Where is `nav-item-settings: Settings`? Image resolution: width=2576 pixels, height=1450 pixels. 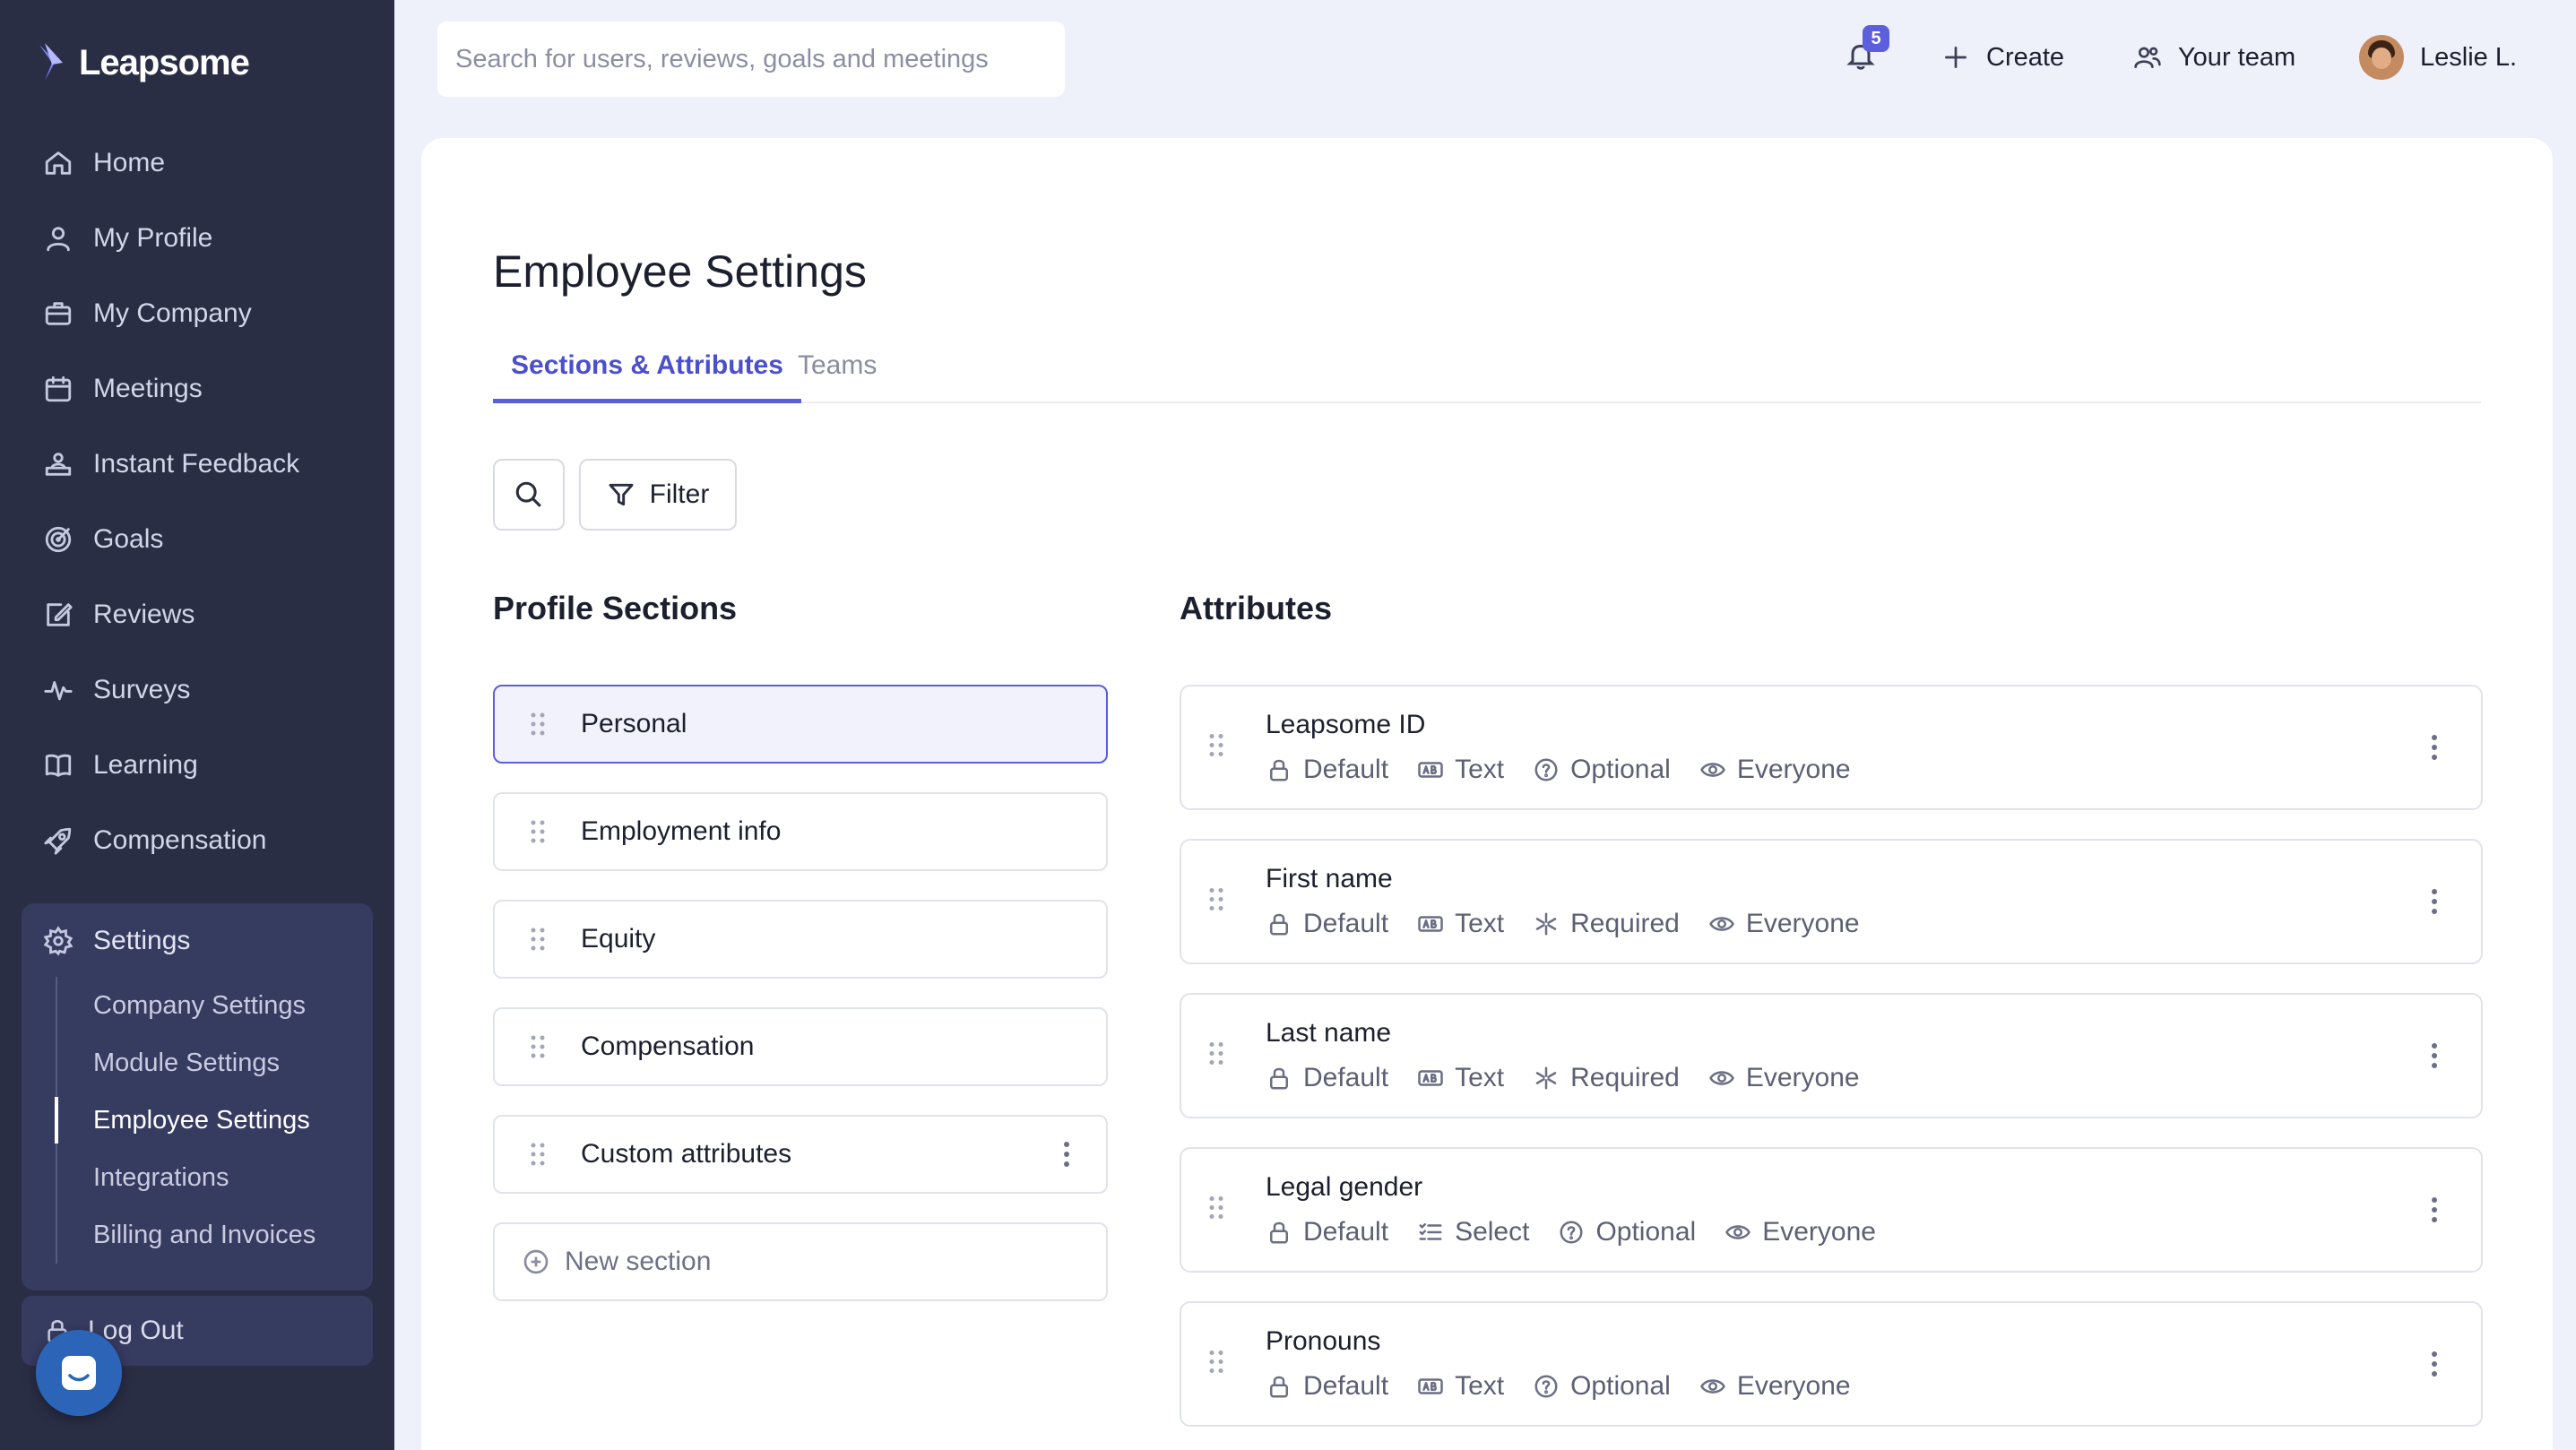
nav-item-settings: Settings is located at coordinates (197, 941).